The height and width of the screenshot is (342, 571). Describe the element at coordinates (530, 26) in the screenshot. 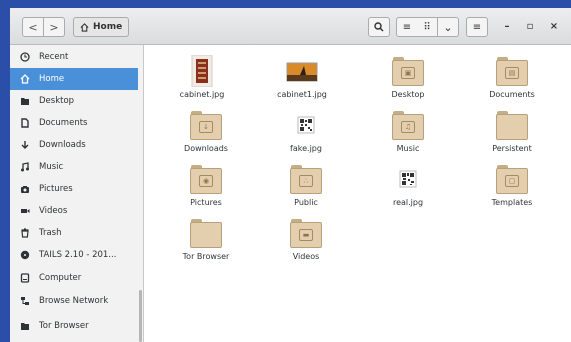

I see `maximize-button: ▫` at that location.